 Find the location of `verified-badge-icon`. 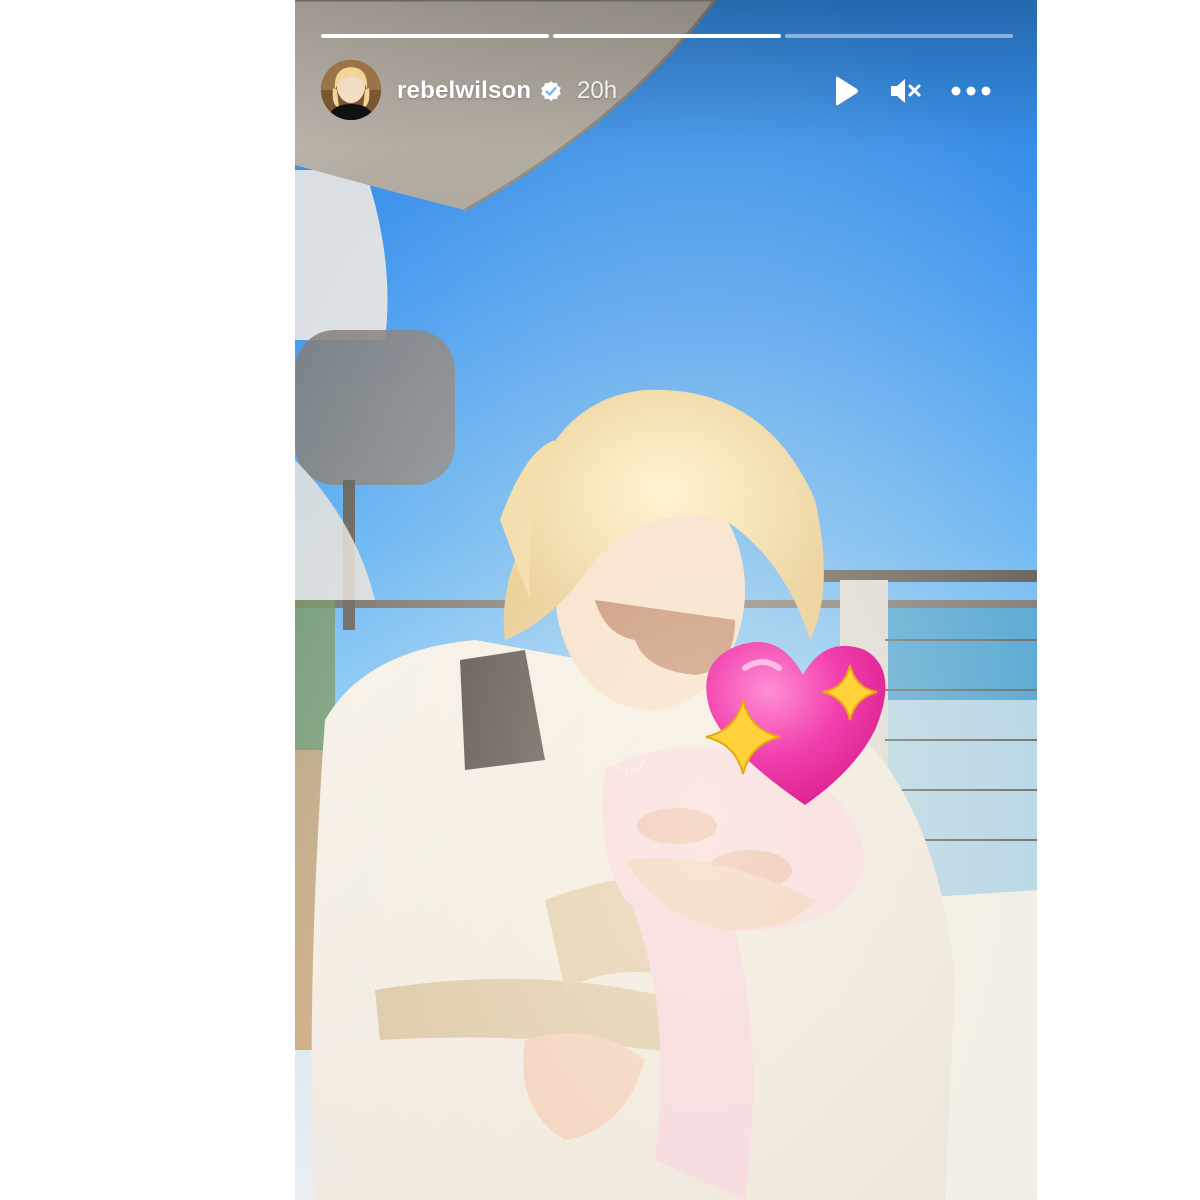

verified-badge-icon is located at coordinates (551, 91).